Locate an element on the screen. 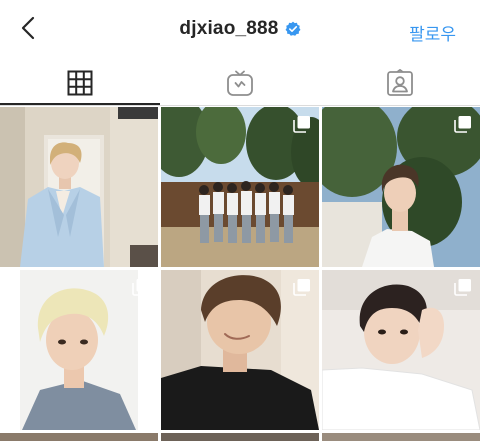 This screenshot has width=480, height=441. tab-posts-grid is located at coordinates (80, 82).